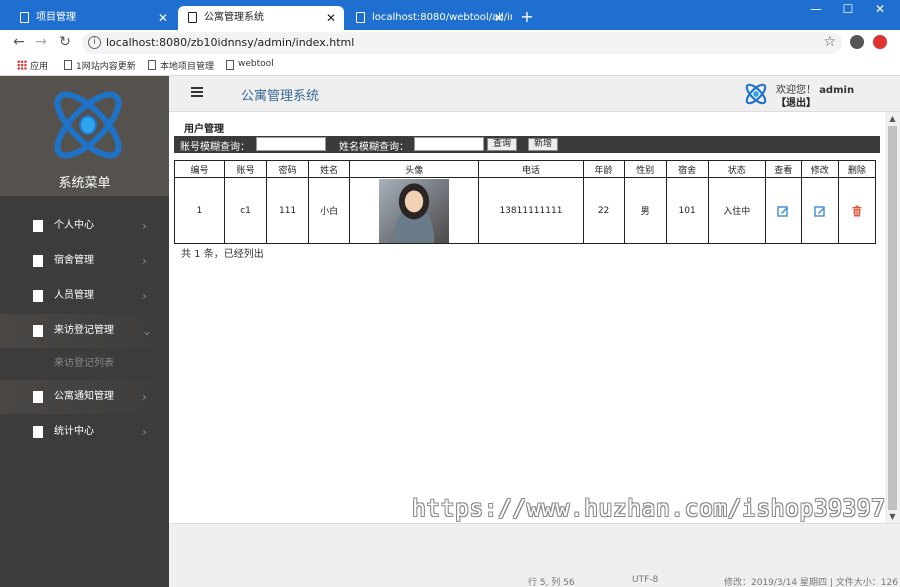 The height and width of the screenshot is (587, 900). Describe the element at coordinates (892, 516) in the screenshot. I see `scroll-down-icon: ▼` at that location.